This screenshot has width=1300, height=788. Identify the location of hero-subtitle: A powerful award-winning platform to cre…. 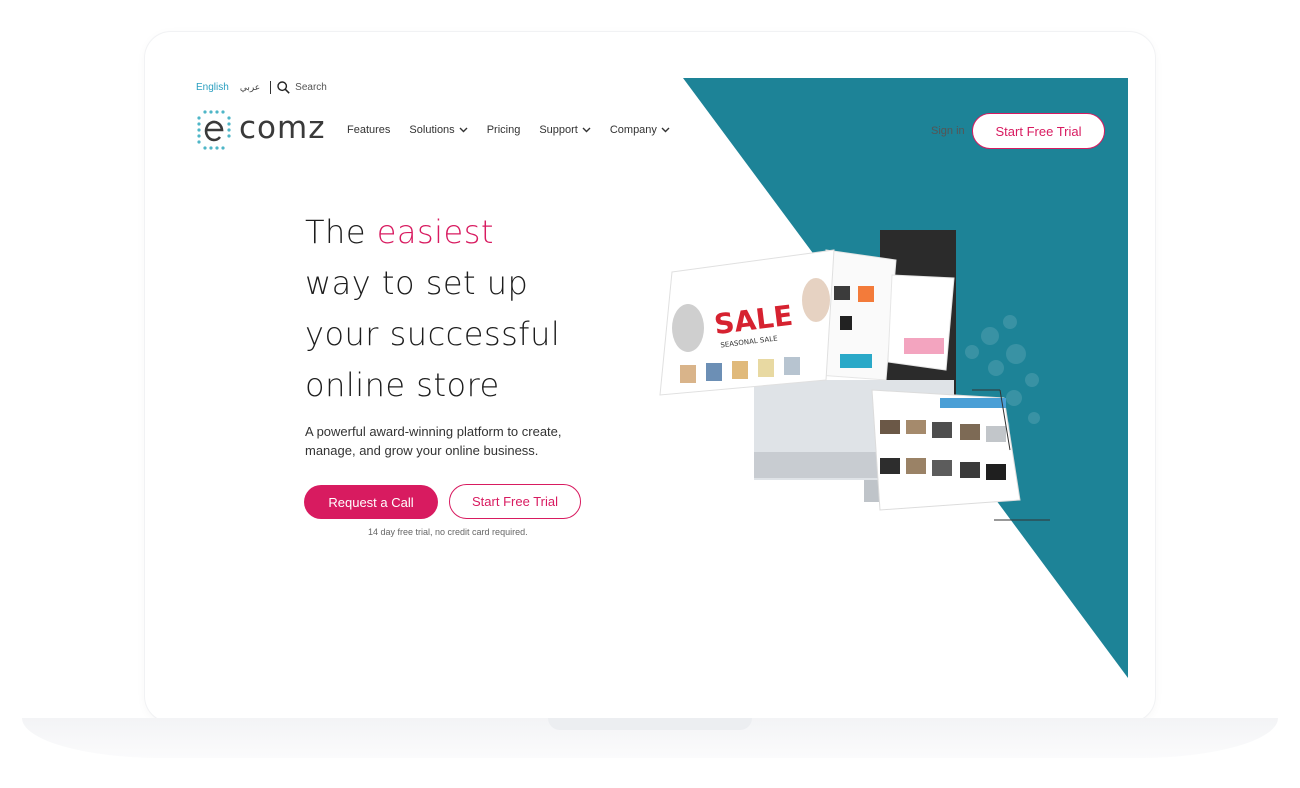
(433, 441).